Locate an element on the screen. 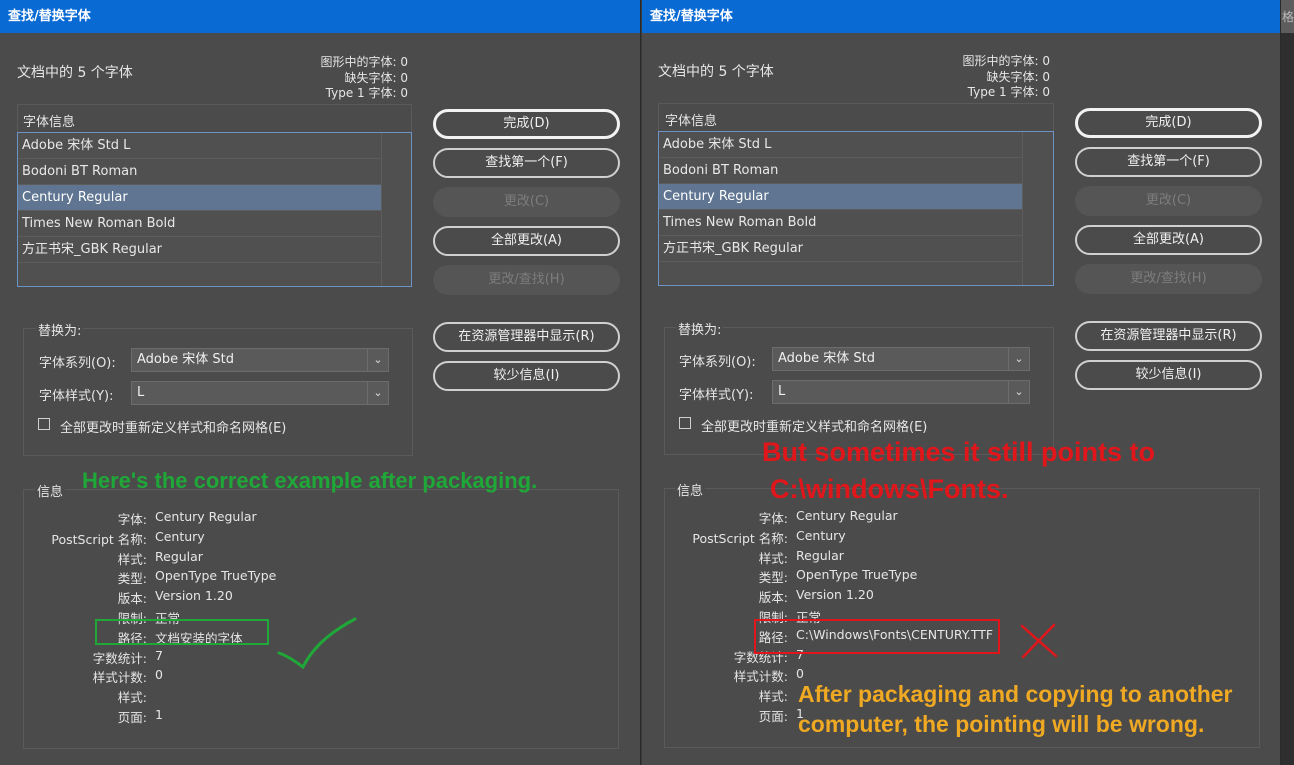  info-field-value: Regular is located at coordinates (820, 555).